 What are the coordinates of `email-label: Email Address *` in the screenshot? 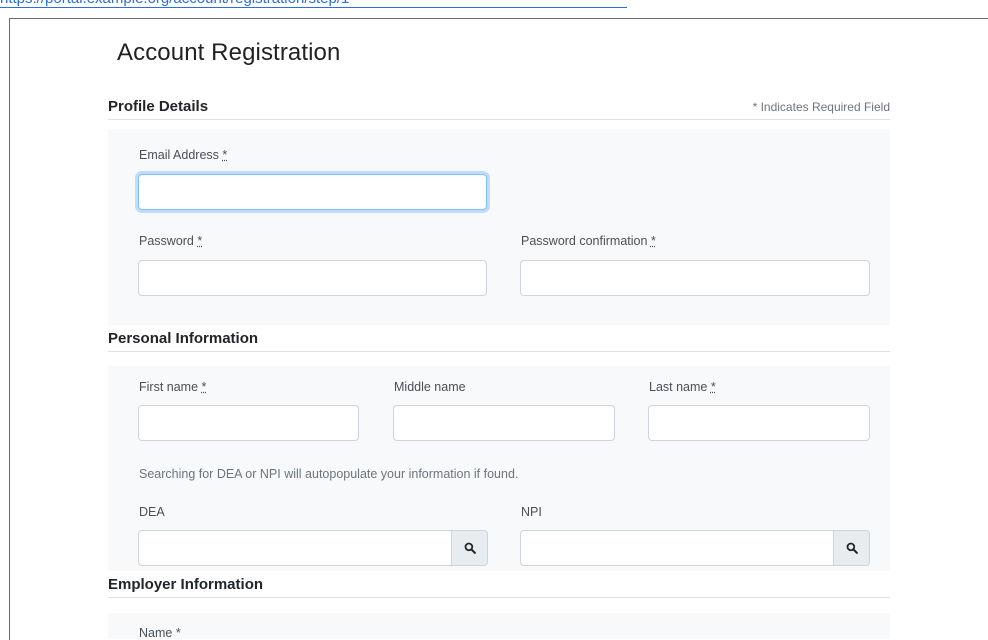 It's located at (183, 155).